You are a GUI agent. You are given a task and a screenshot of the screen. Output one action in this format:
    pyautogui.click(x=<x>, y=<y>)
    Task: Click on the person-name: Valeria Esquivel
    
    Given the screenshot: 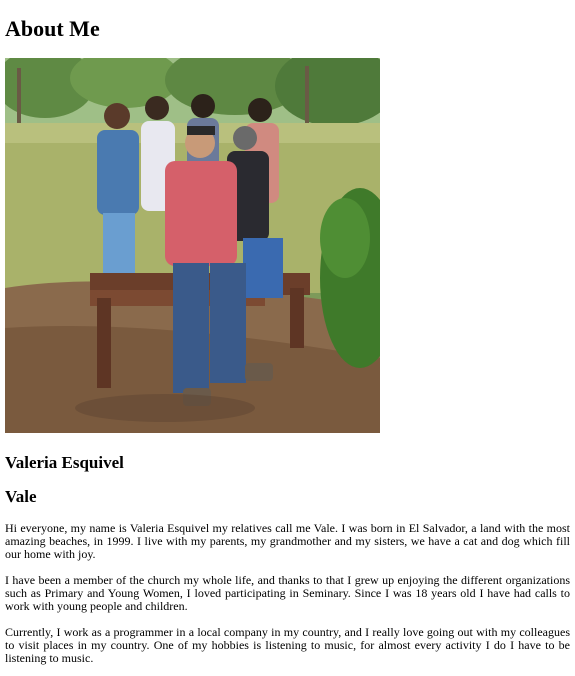 What is the action you would take?
    pyautogui.click(x=64, y=462)
    